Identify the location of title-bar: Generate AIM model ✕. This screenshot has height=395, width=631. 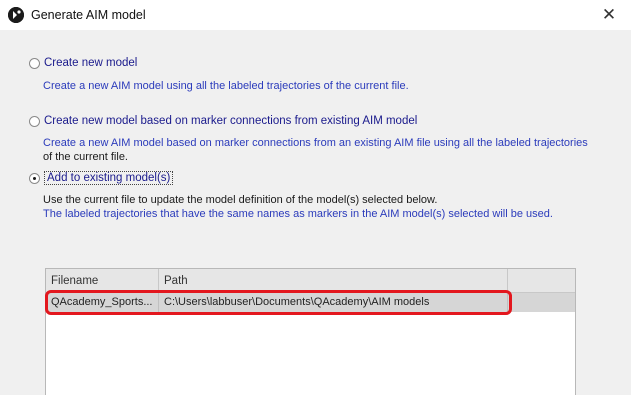
(315, 15).